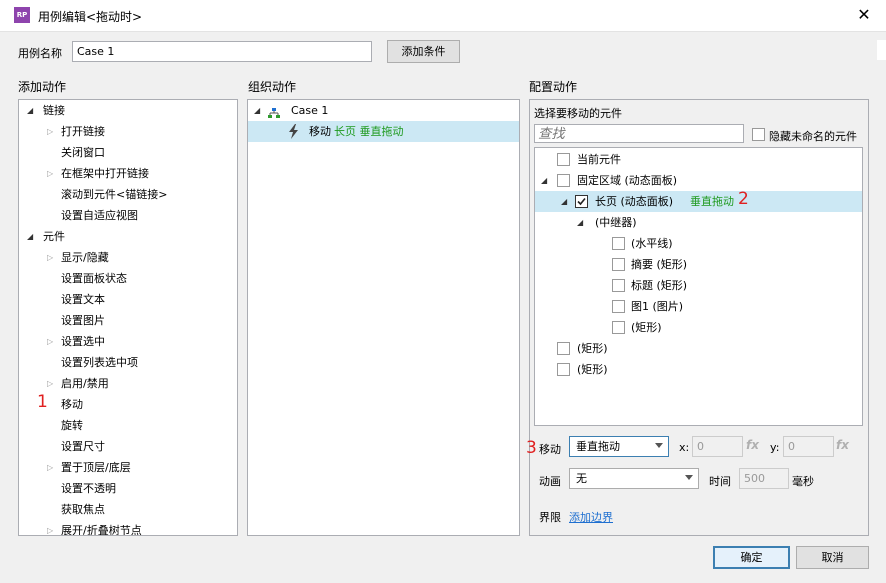 This screenshot has width=886, height=583. What do you see at coordinates (54, 110) in the screenshot?
I see `action-item-label: 链接` at bounding box center [54, 110].